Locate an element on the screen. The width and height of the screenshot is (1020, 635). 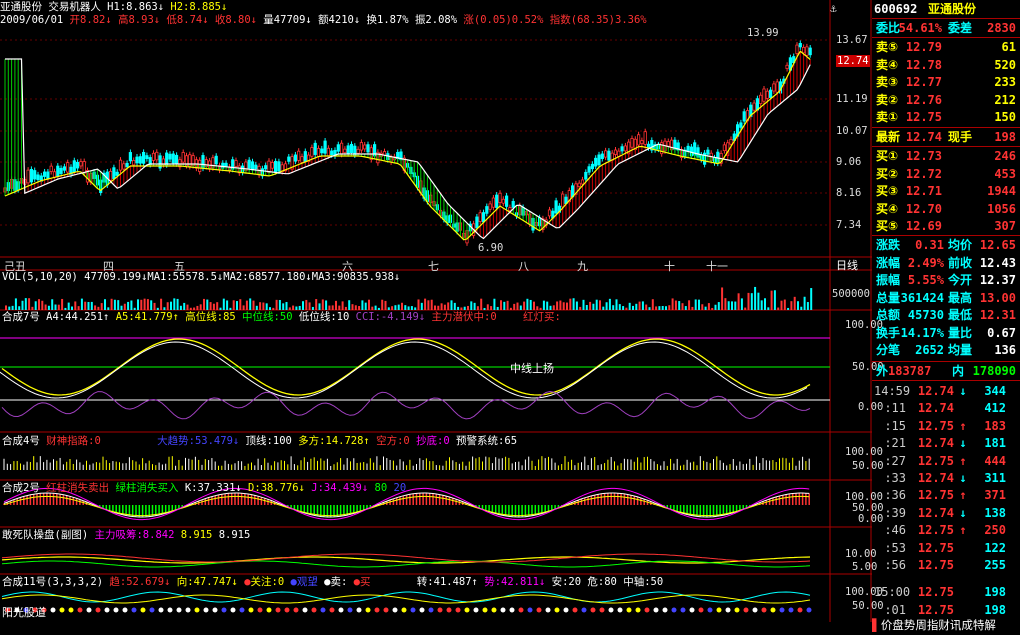
buy-level-row: 买② 12.72 453 is located at coordinates (946, 174).